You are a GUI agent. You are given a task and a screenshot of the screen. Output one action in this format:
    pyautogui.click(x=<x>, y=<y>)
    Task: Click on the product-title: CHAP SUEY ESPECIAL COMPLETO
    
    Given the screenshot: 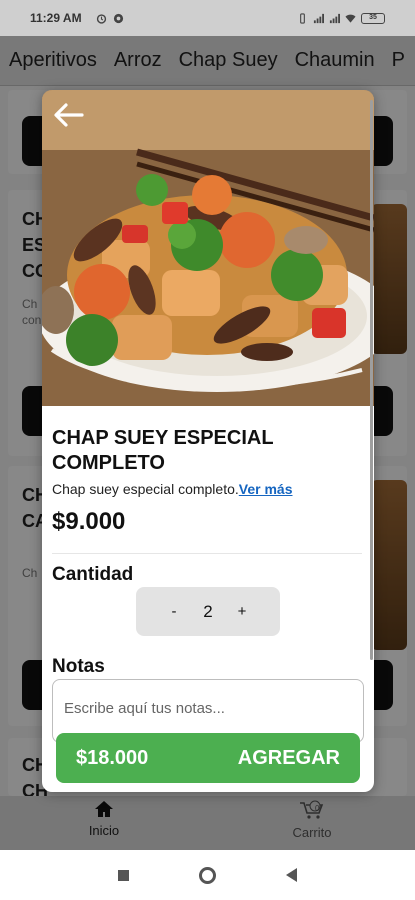 What is the action you would take?
    pyautogui.click(x=163, y=450)
    